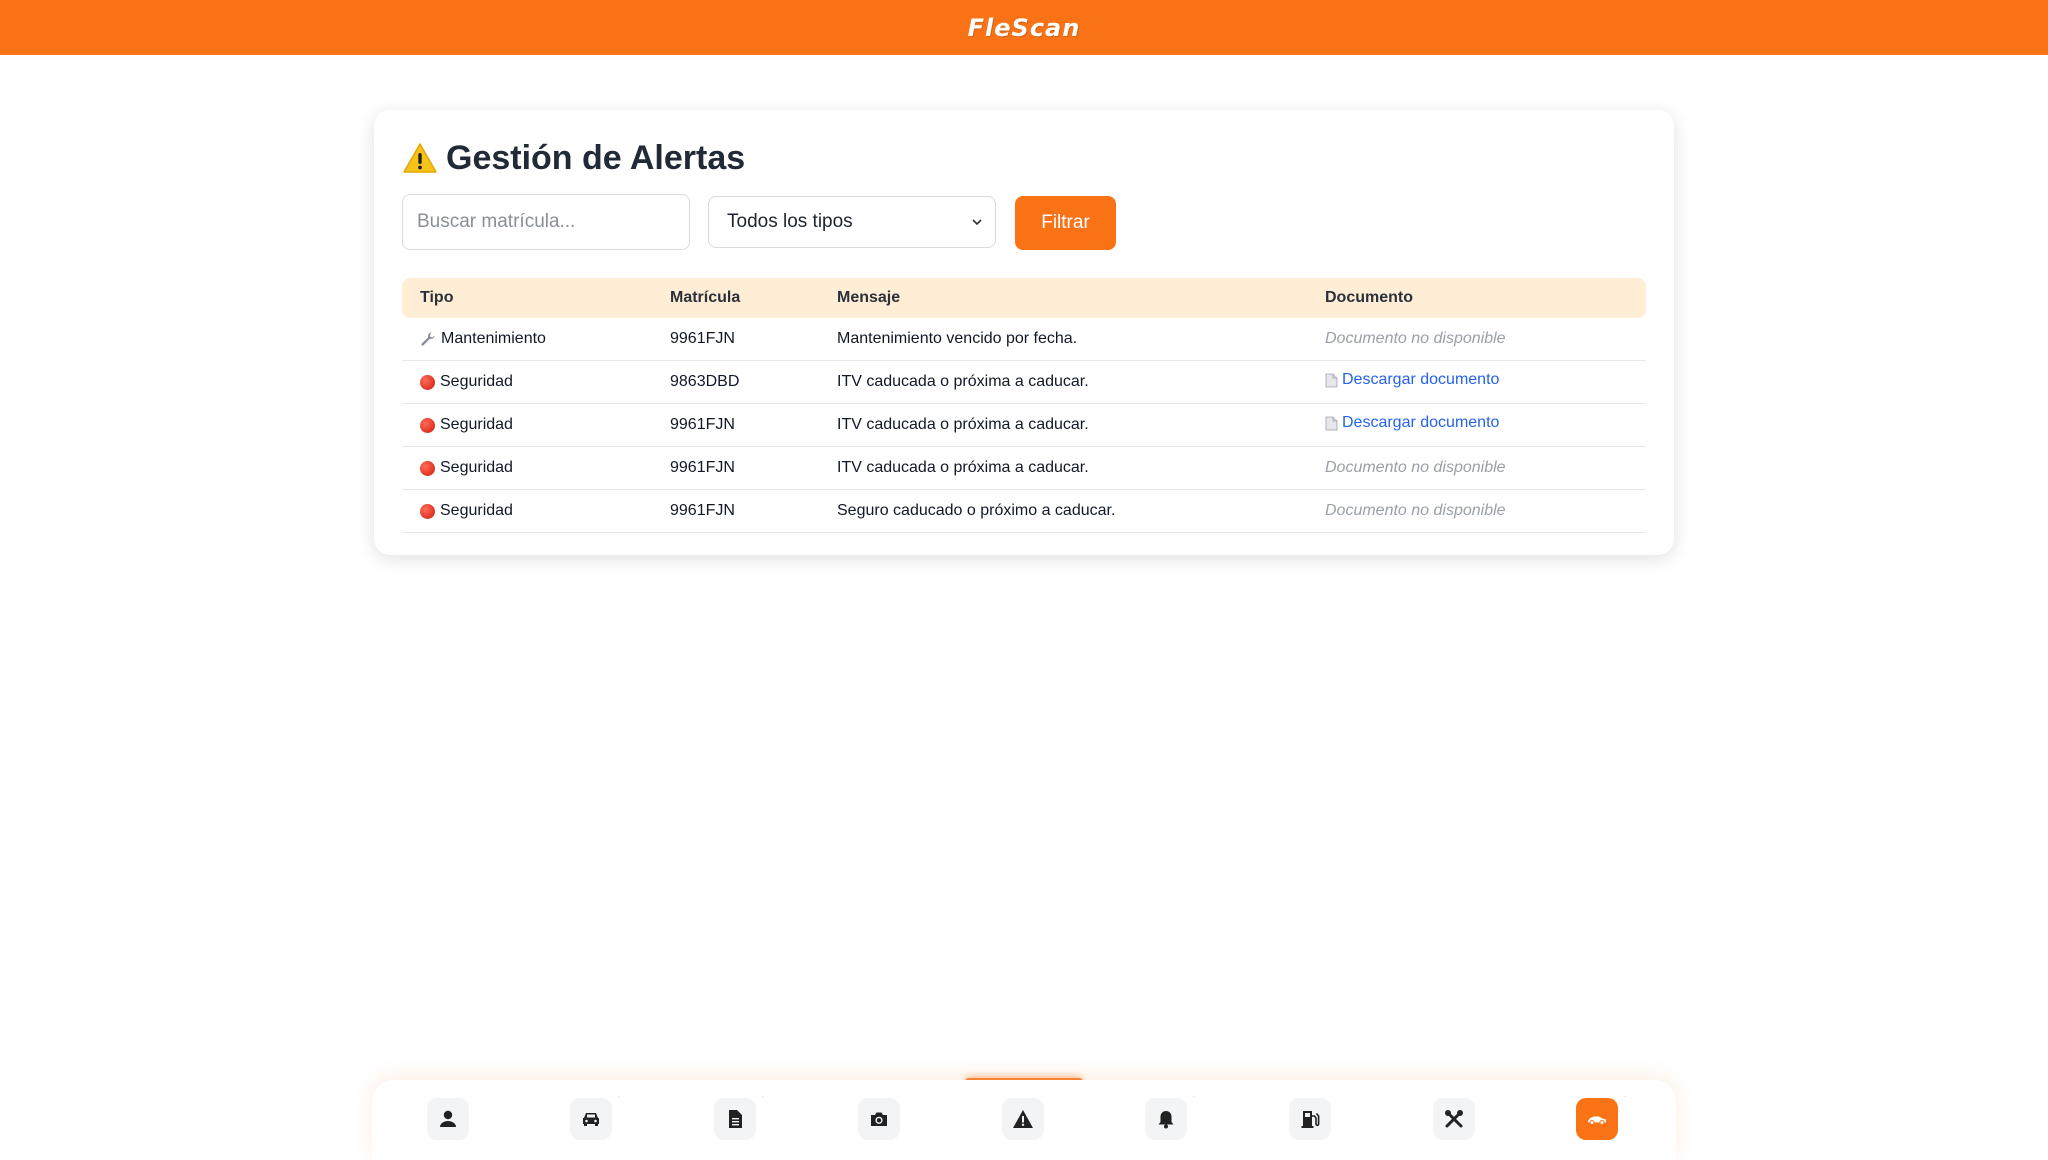 The image size is (2048, 1160). Describe the element at coordinates (437, 297) in the screenshot. I see `header-tipo: Tipo` at that location.